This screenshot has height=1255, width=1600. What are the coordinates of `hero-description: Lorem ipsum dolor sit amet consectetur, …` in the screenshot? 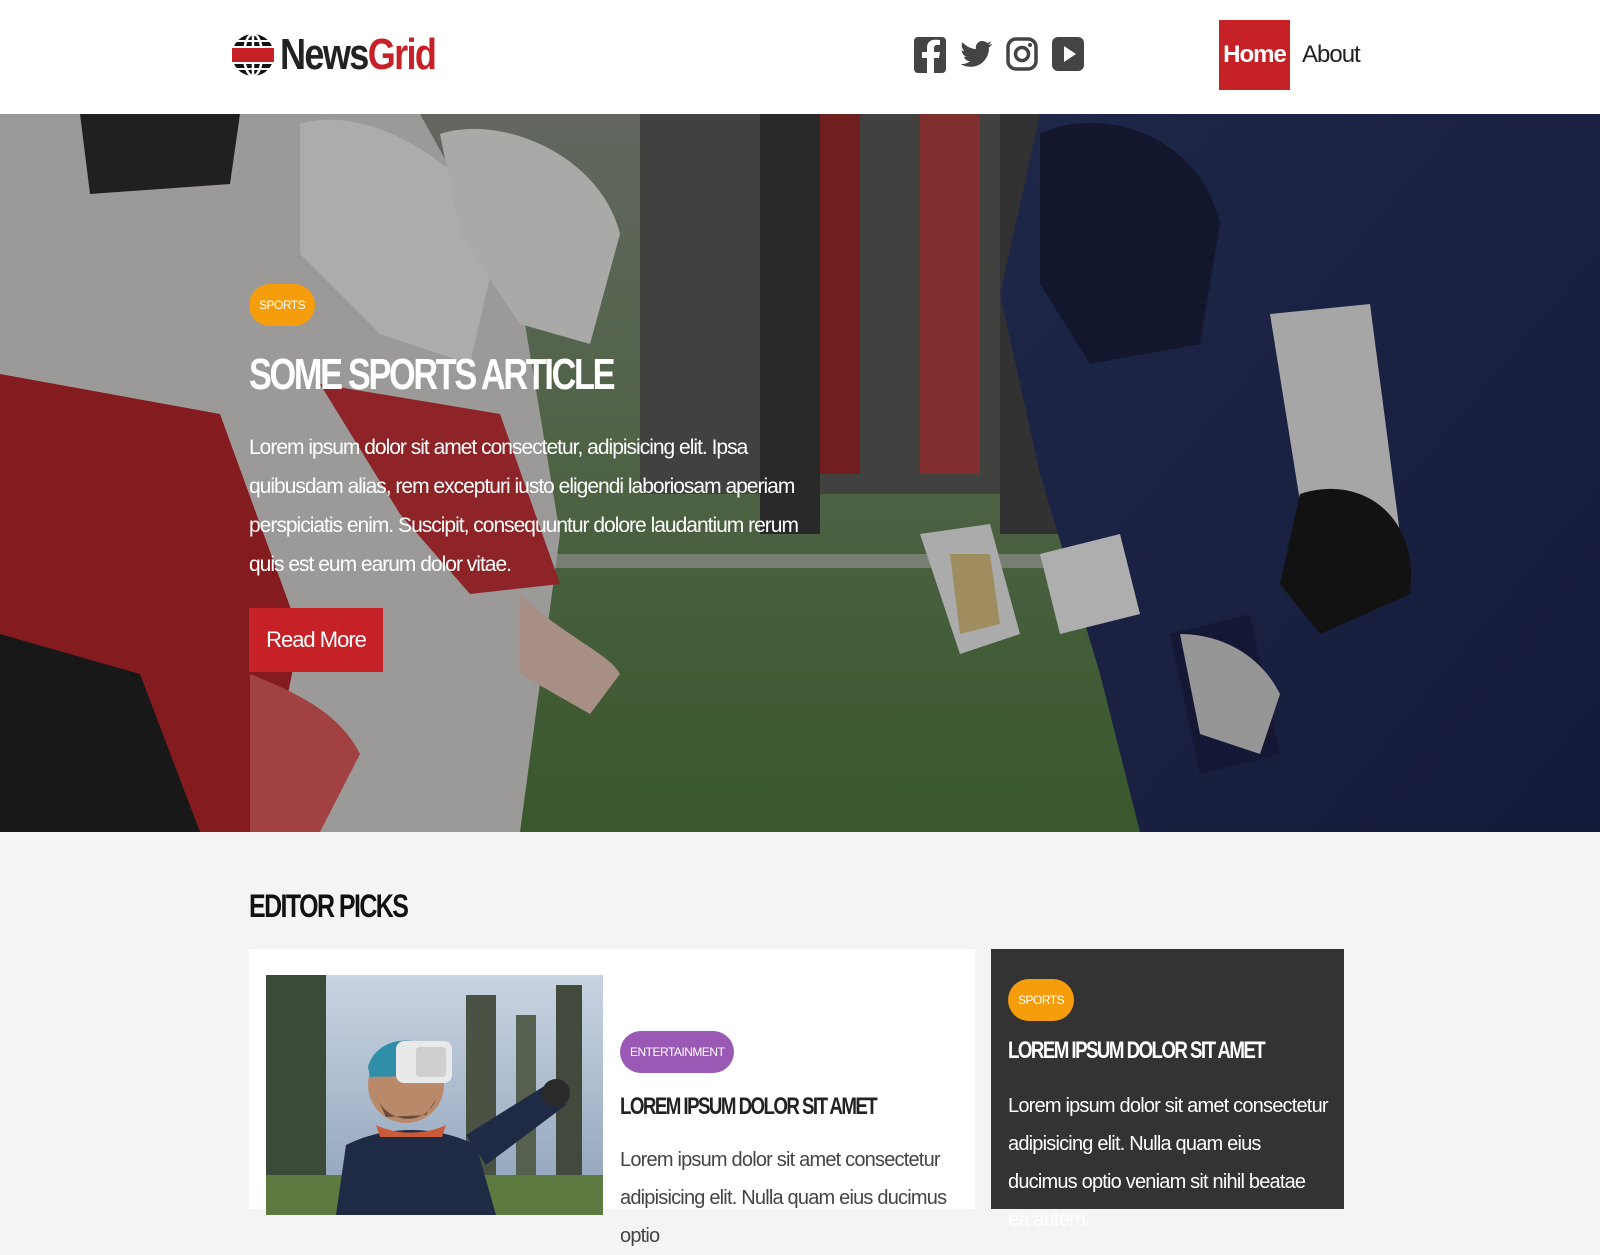 It's located at (524, 506).